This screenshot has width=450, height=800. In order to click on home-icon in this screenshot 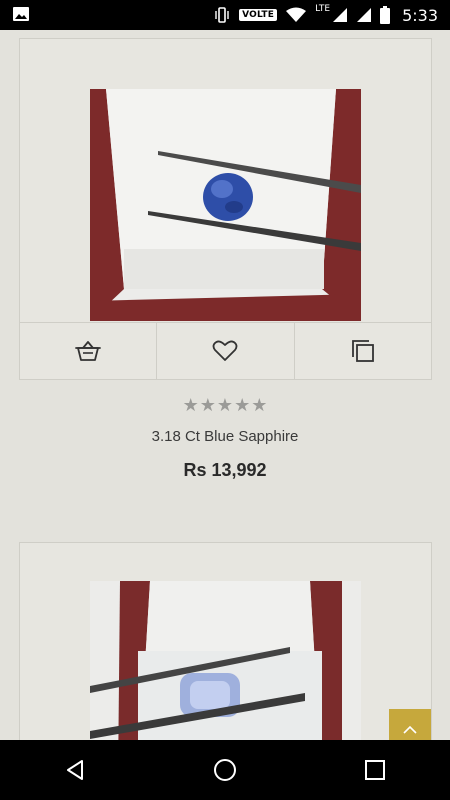, I will do `click(225, 770)`.